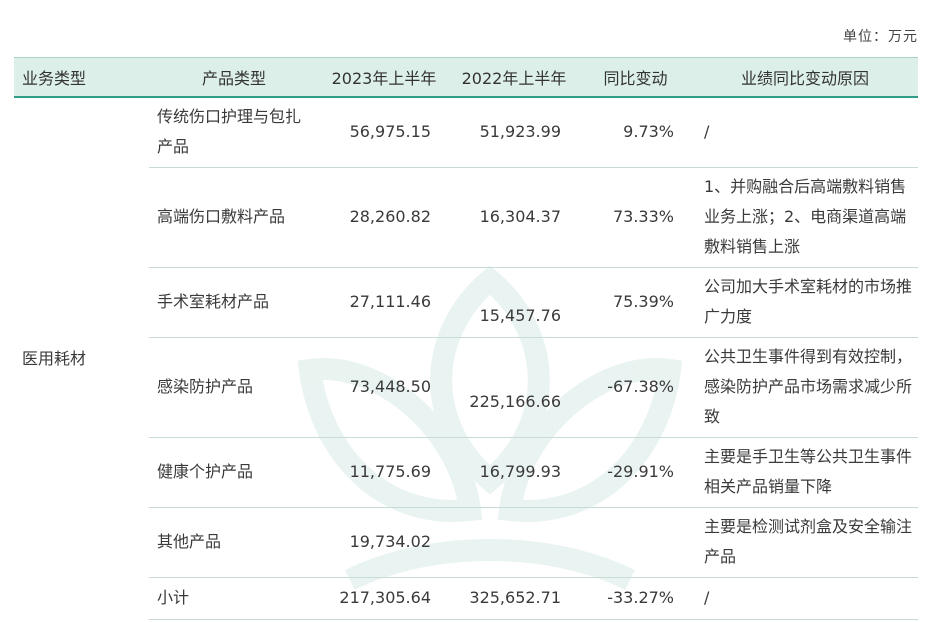 The height and width of the screenshot is (622, 944). Describe the element at coordinates (880, 37) in the screenshot. I see `unit-label: 单位：万元` at that location.